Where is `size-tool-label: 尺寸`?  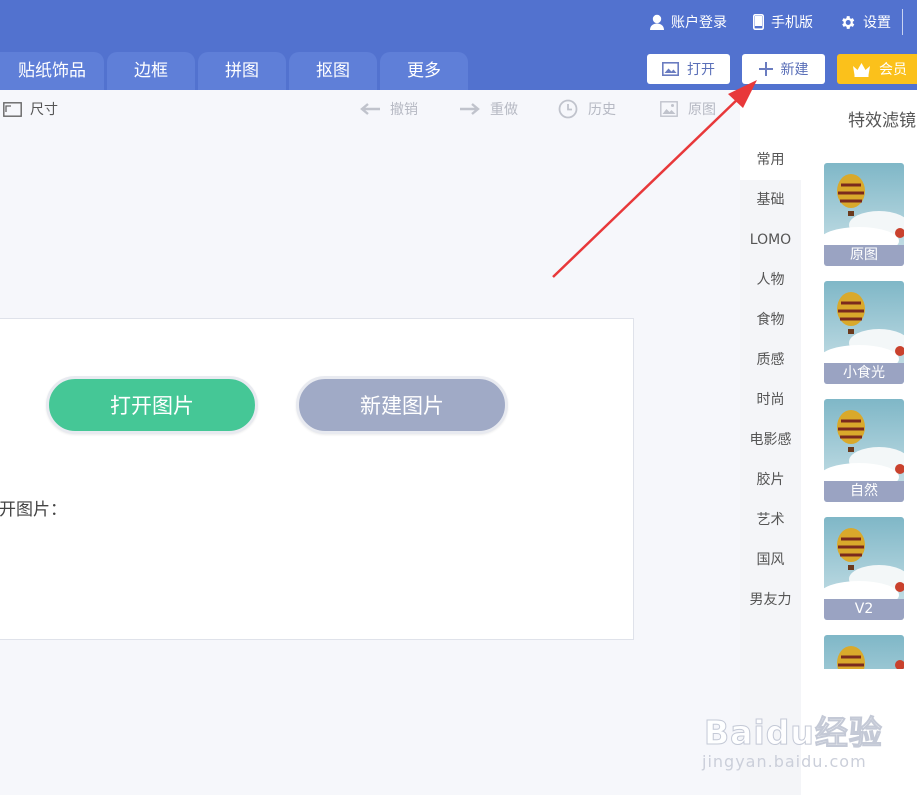 size-tool-label: 尺寸 is located at coordinates (44, 110).